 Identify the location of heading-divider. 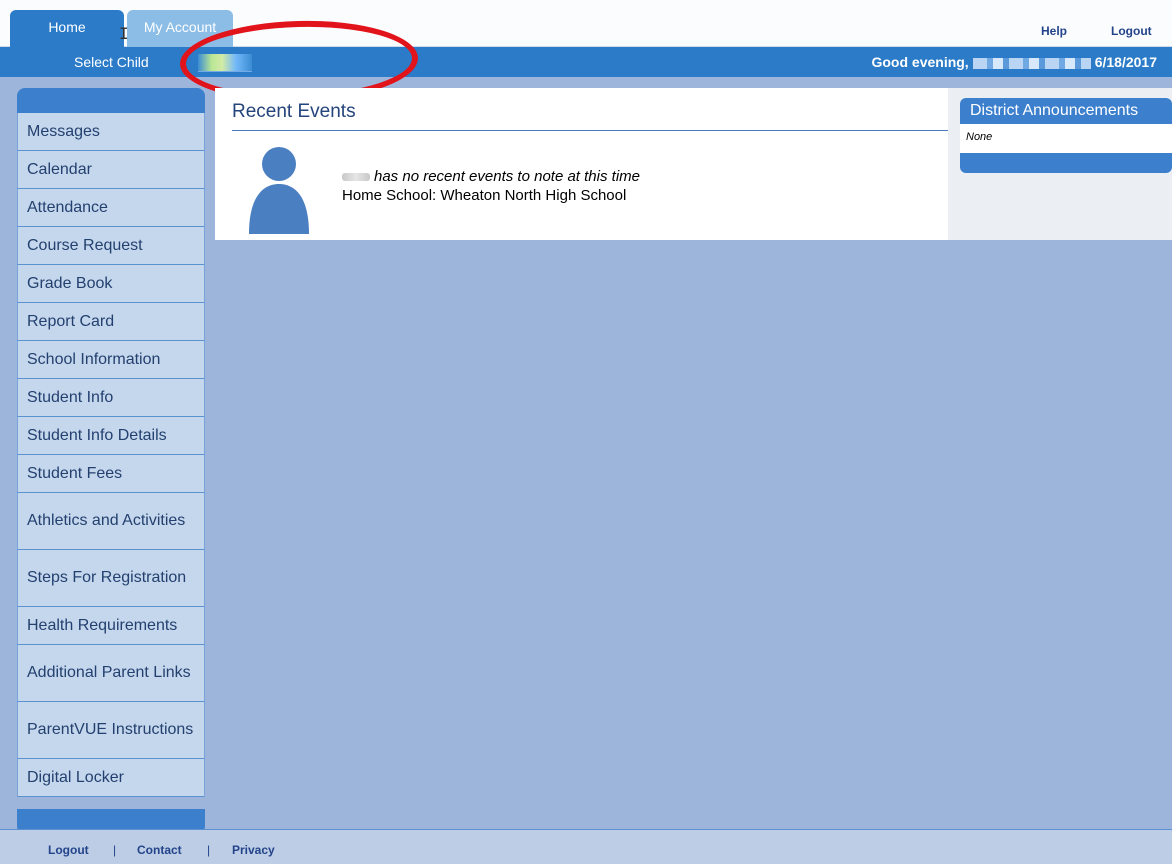
(590, 130).